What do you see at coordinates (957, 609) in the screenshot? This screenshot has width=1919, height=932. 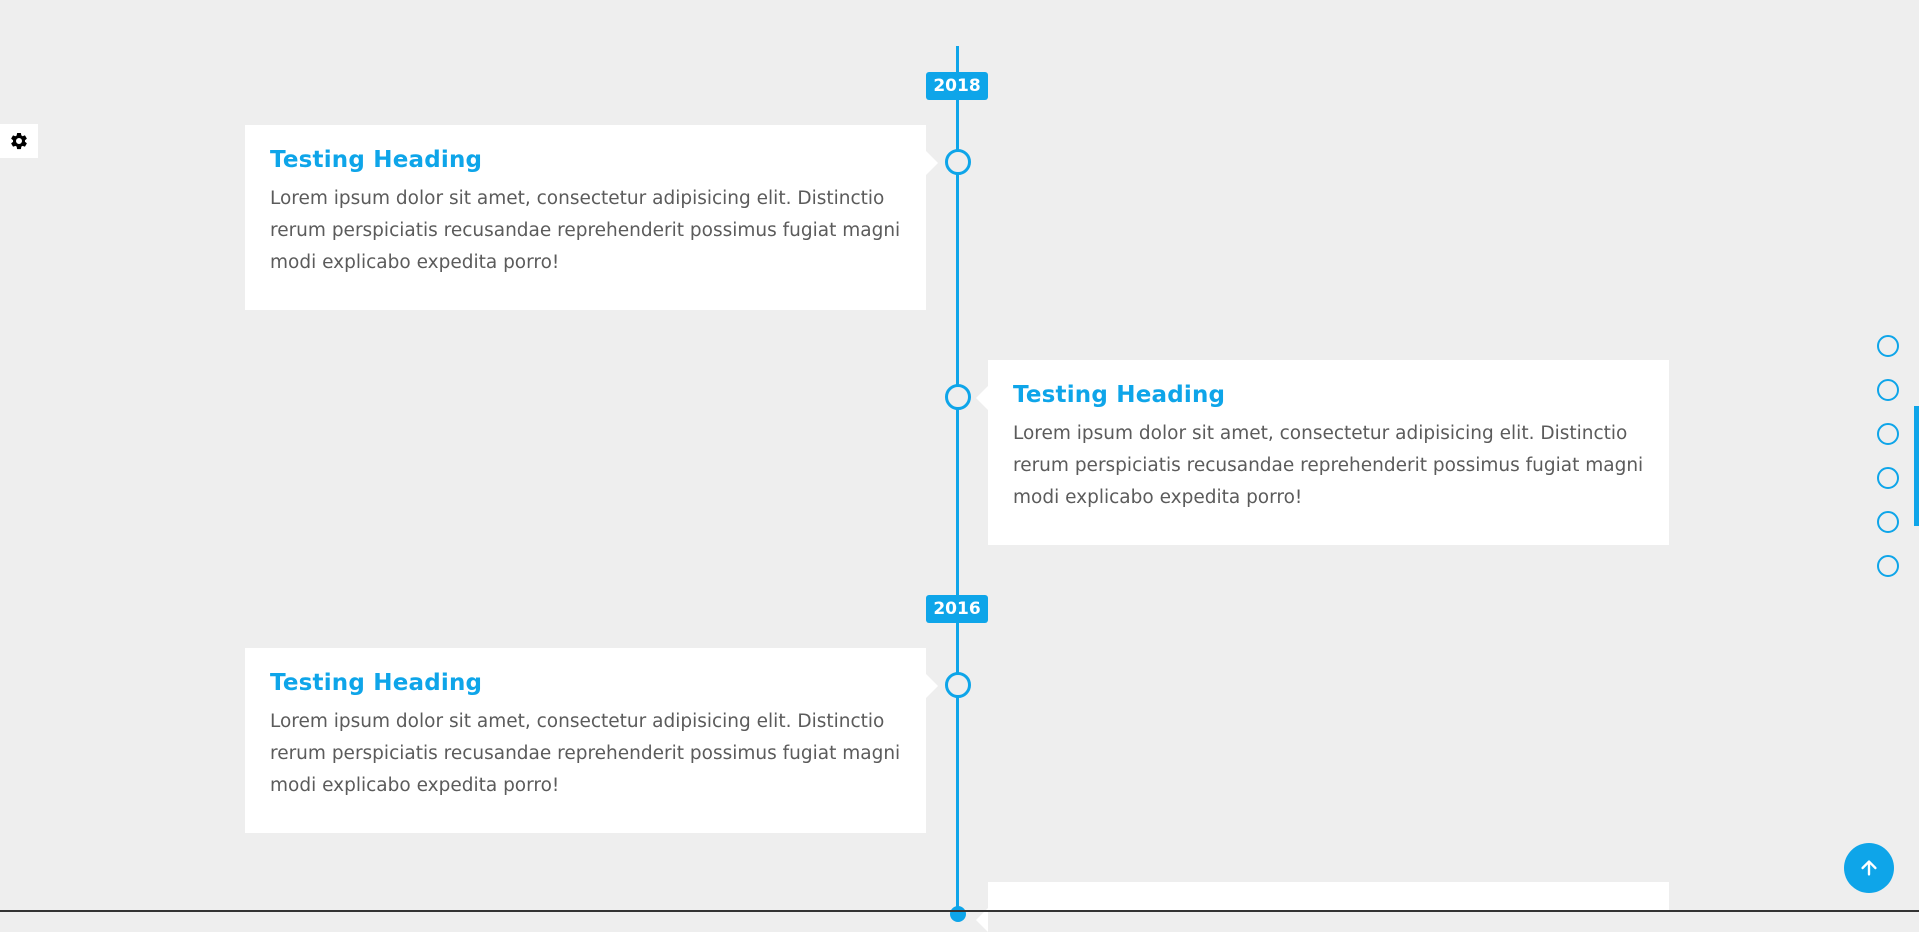 I see `year-badge: 2016` at bounding box center [957, 609].